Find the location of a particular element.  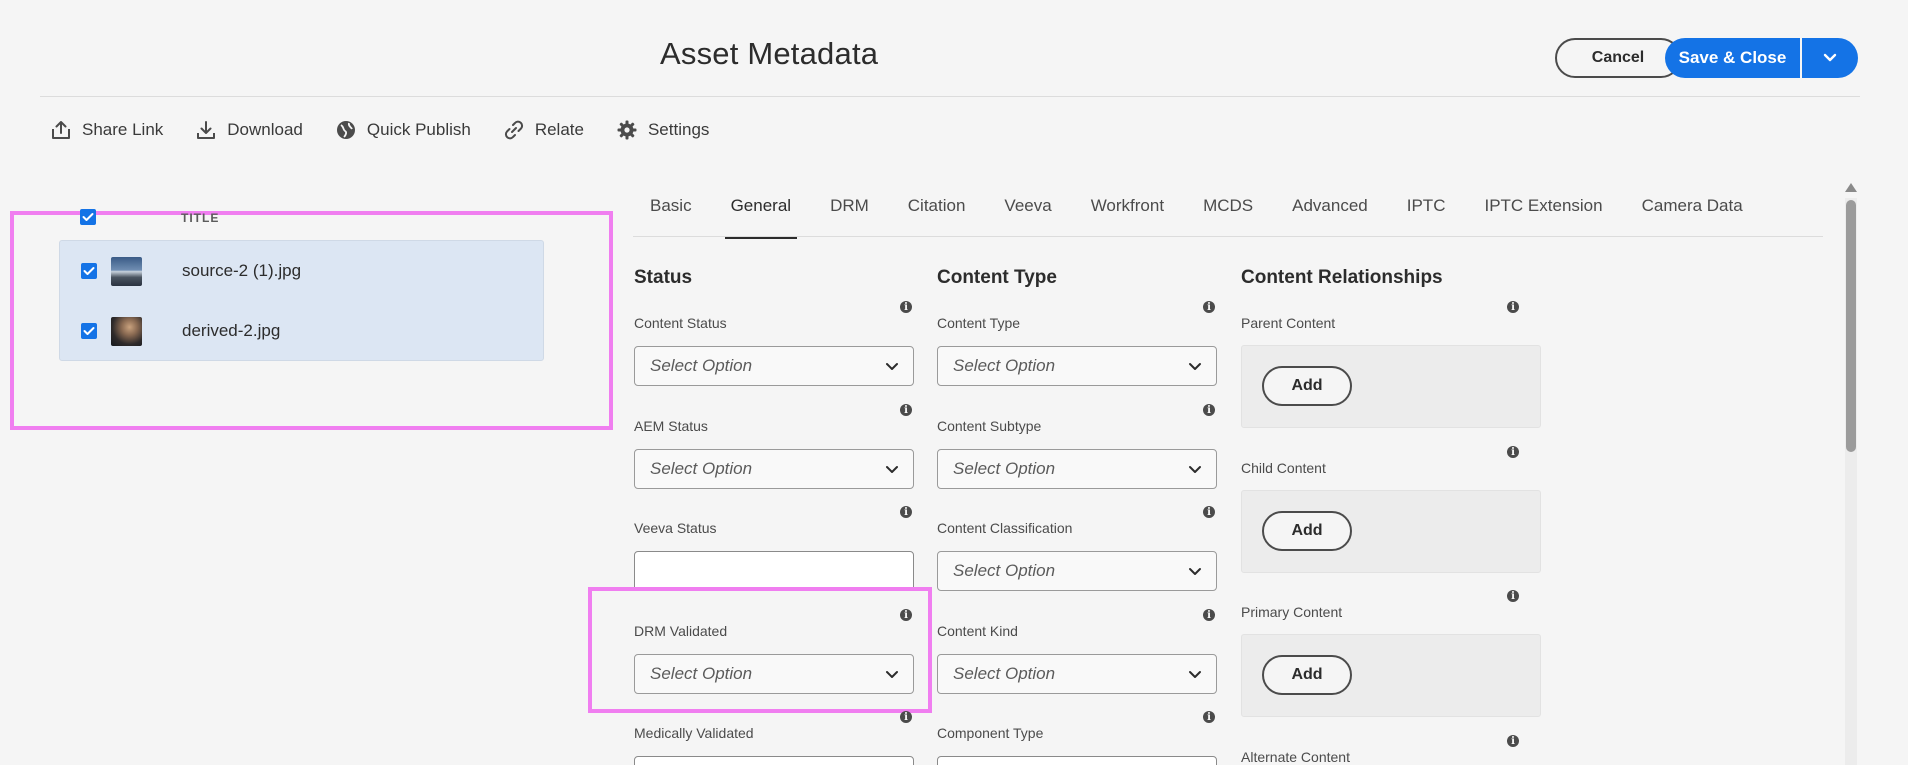

download-button: Download is located at coordinates (249, 130).